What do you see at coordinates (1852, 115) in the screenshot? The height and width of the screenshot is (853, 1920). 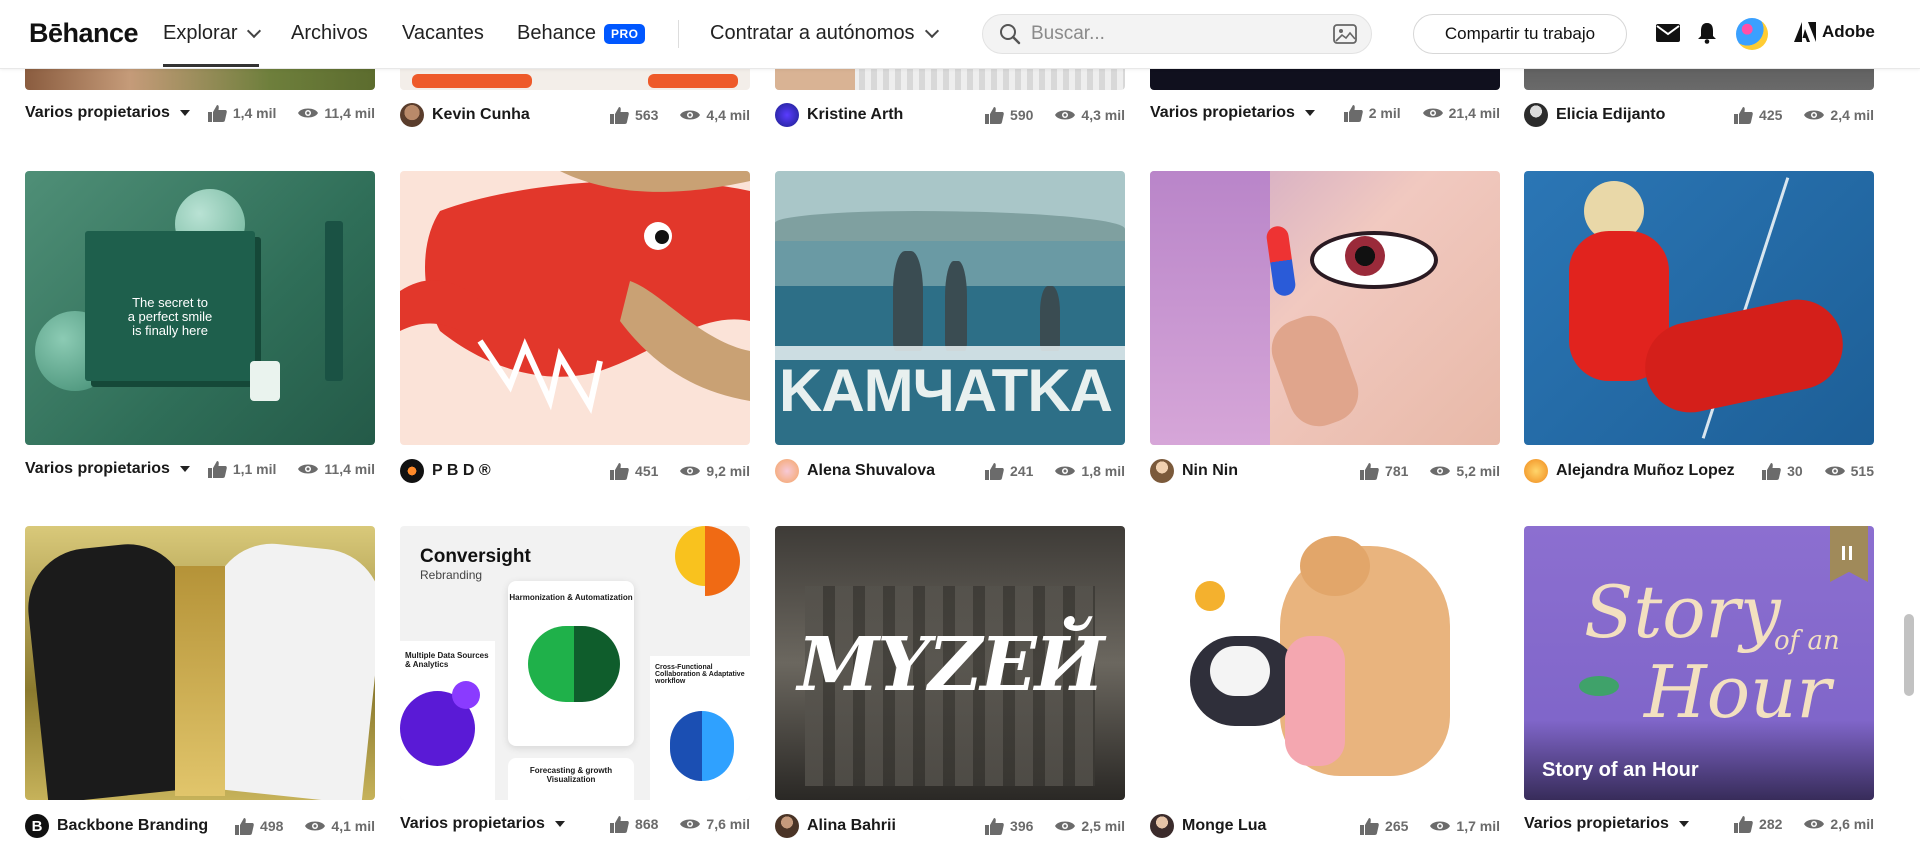 I see `views-count: 2,4 mil` at bounding box center [1852, 115].